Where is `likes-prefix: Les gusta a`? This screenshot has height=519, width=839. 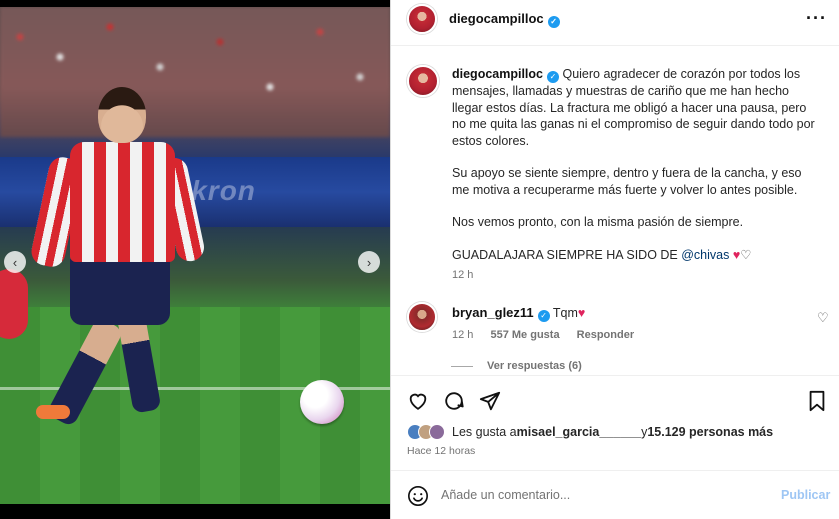
likes-prefix: Les gusta a is located at coordinates (484, 432).